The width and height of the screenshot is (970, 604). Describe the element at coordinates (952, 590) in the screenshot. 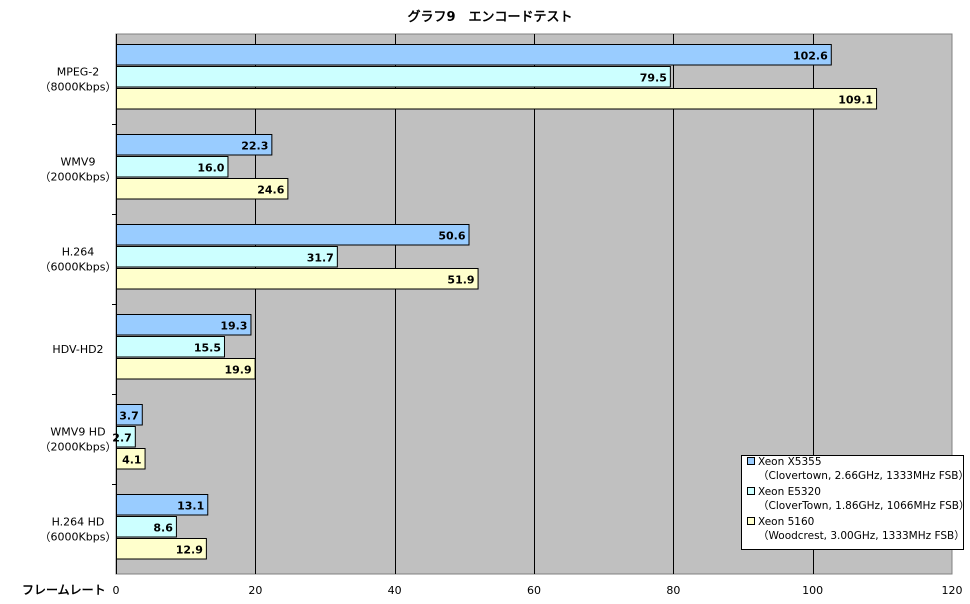

I see `x-tick-label: 120` at that location.